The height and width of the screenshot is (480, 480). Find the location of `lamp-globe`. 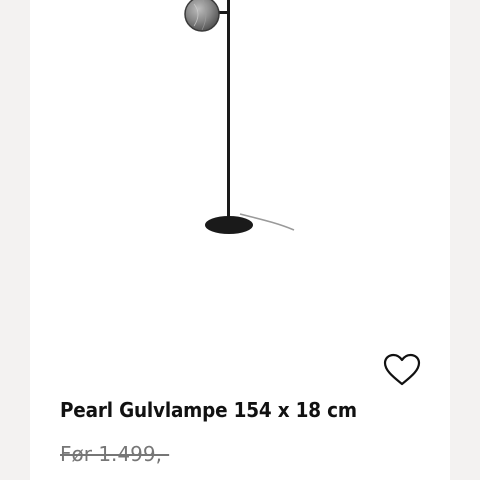

lamp-globe is located at coordinates (202, 16).